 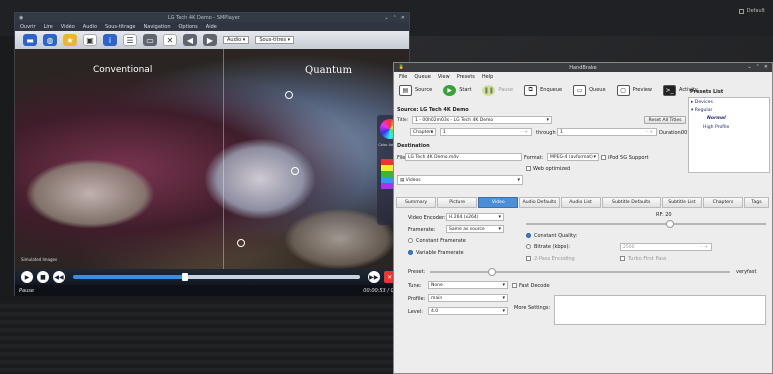 I want to click on menu-subtitles: Sous-titrage, so click(x=120, y=27).